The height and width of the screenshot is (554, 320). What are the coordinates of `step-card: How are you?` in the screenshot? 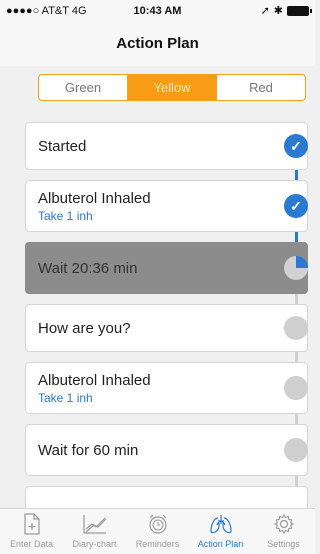 It's located at (166, 328).